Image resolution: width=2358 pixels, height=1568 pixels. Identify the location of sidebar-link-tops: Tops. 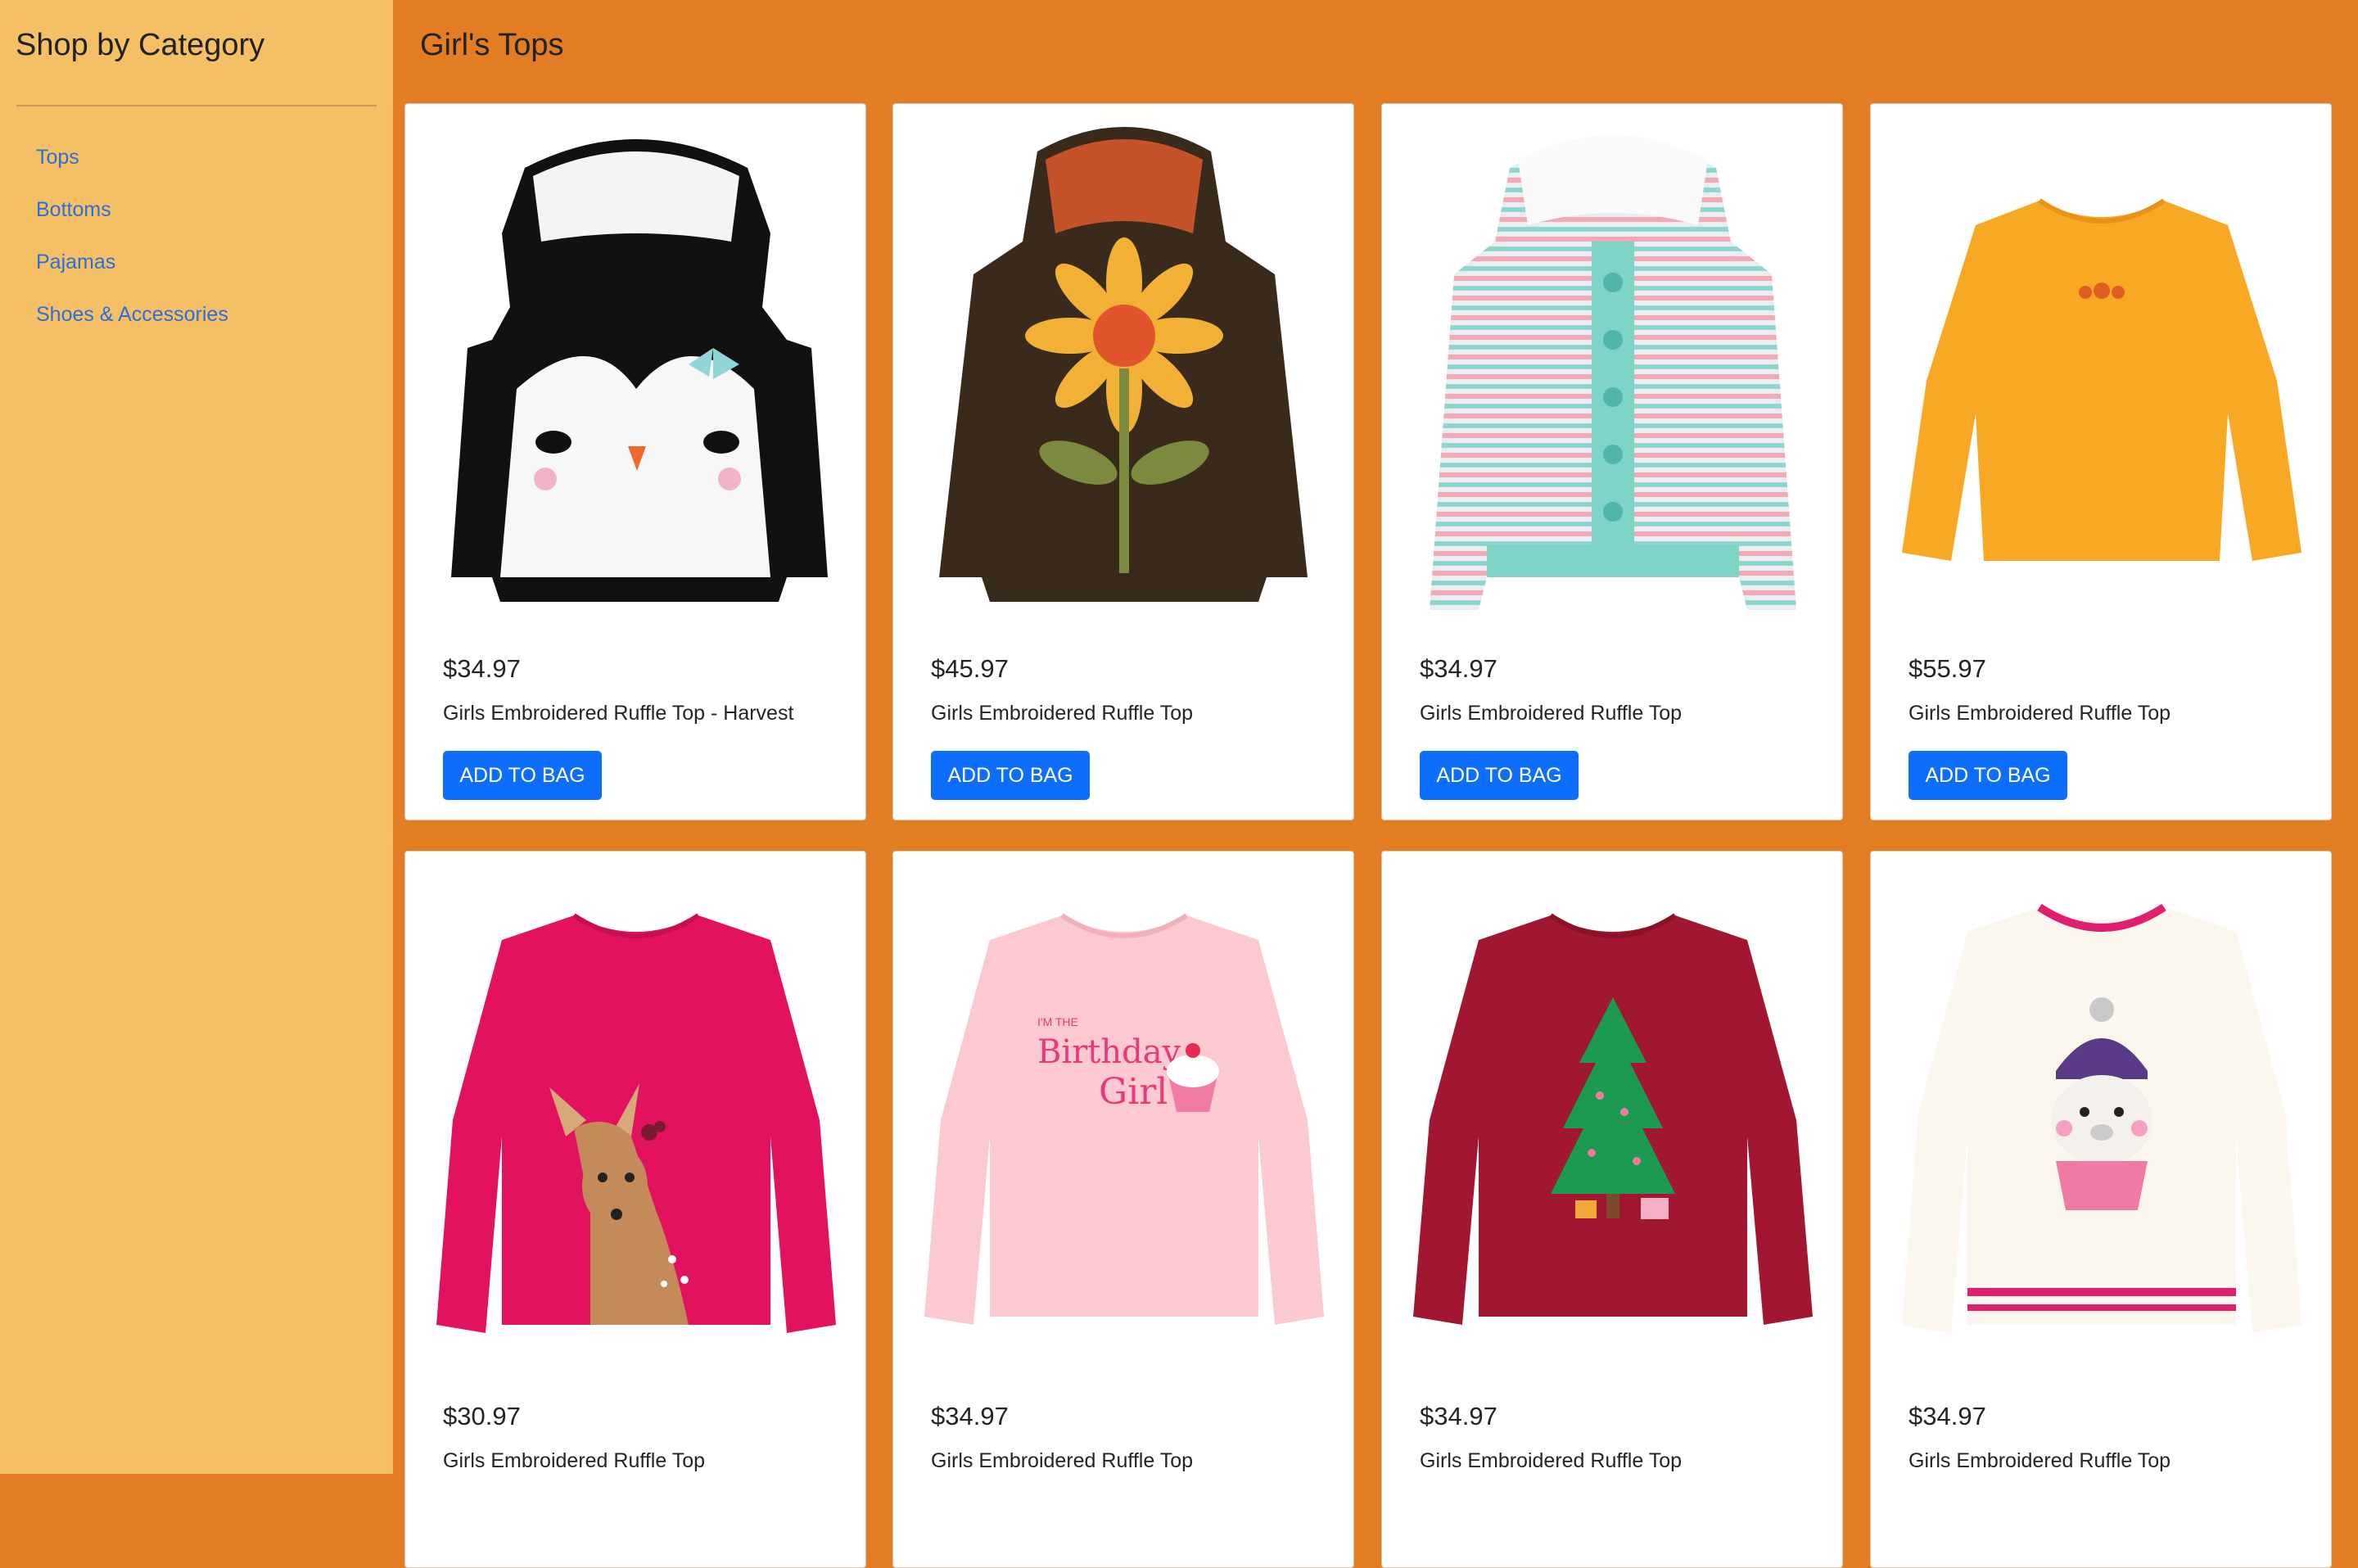
(57, 158).